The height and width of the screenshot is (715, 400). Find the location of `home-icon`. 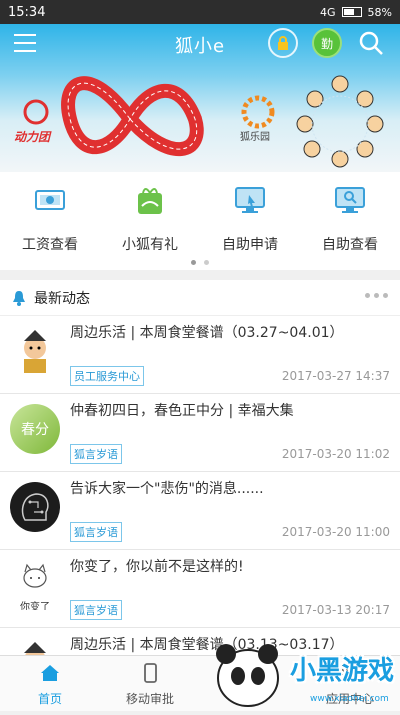

home-icon is located at coordinates (50, 673).